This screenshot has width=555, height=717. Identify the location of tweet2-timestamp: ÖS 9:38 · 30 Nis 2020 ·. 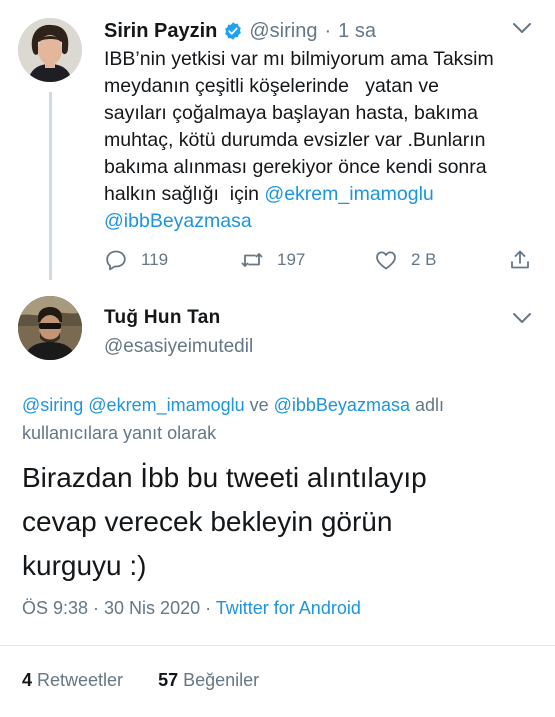
(119, 608).